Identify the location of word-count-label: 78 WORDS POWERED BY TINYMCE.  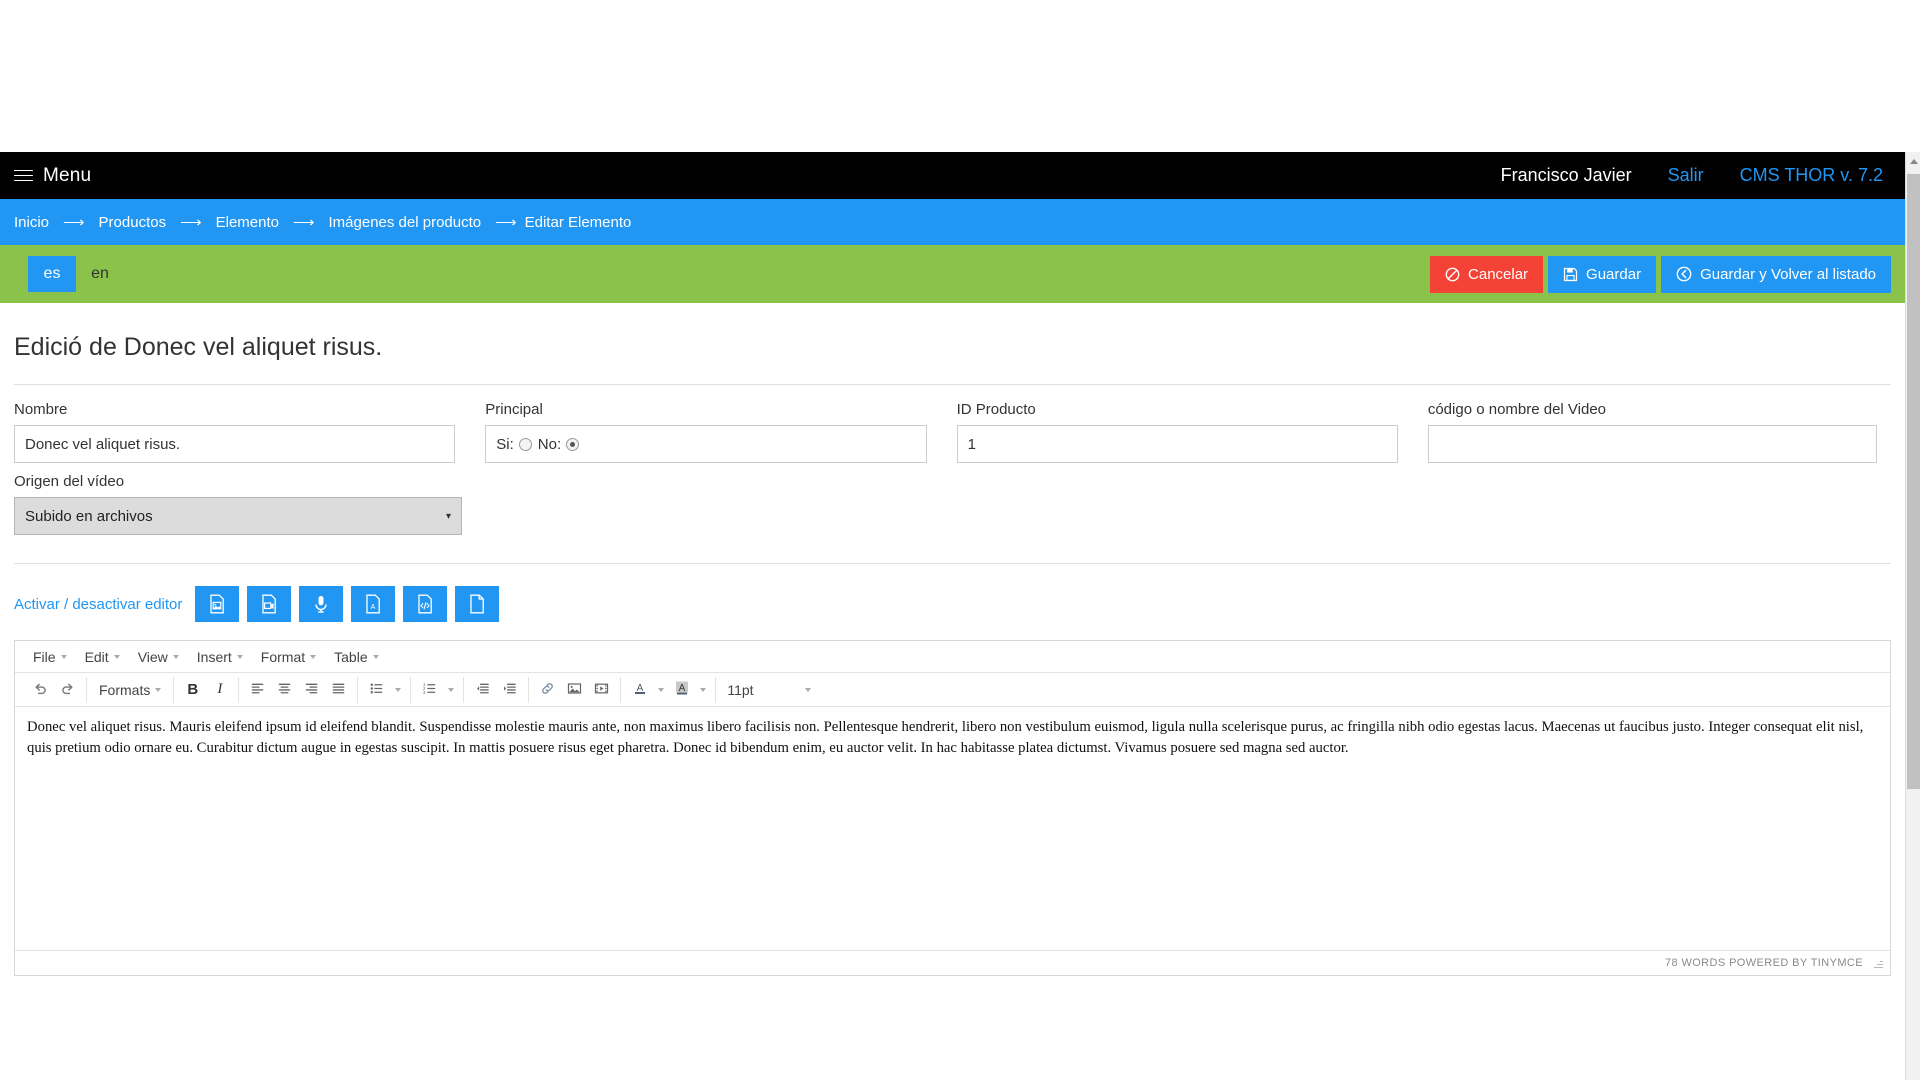
(1763, 963).